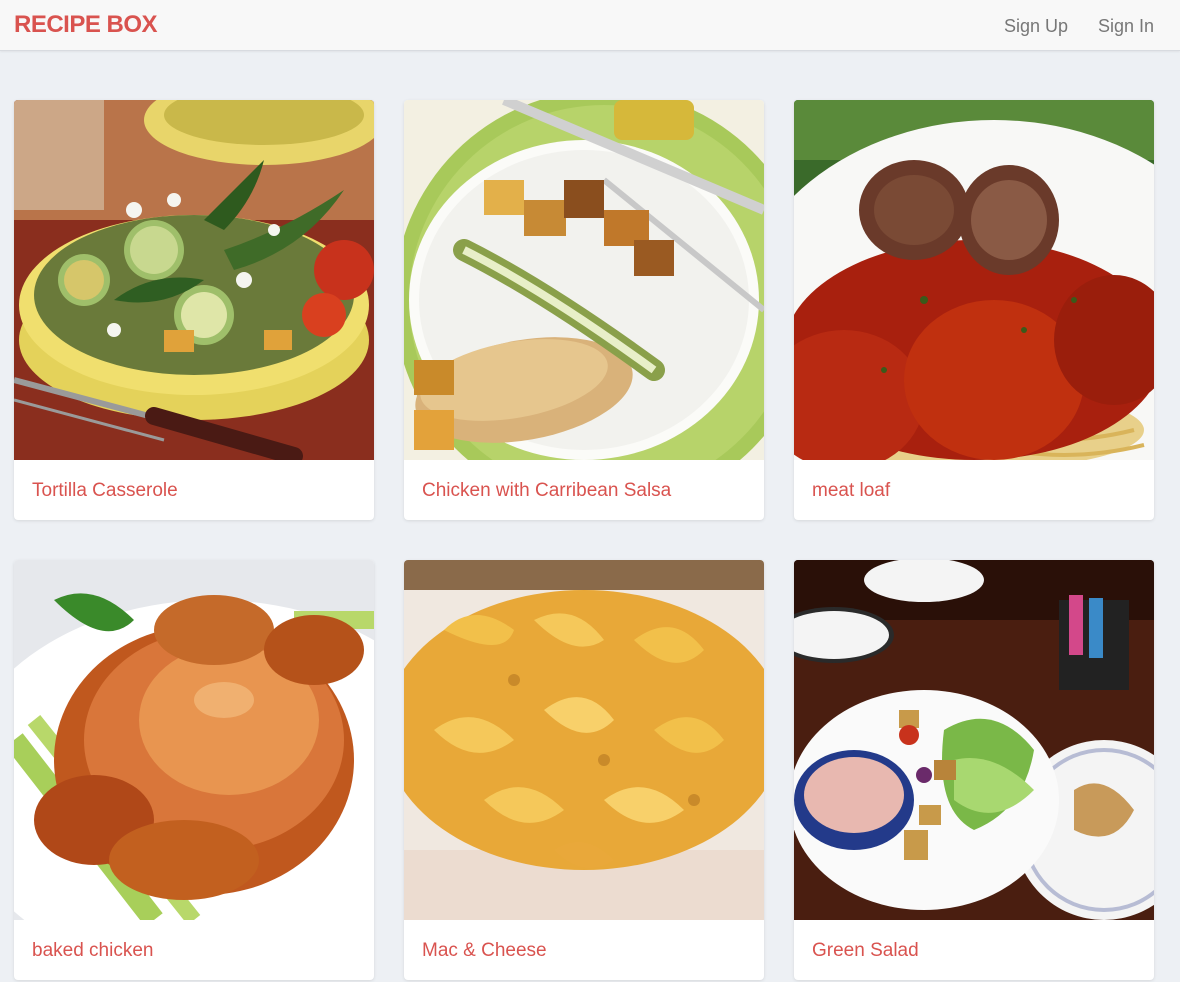  Describe the element at coordinates (92, 951) in the screenshot. I see `recipe-title: baked chicken` at that location.